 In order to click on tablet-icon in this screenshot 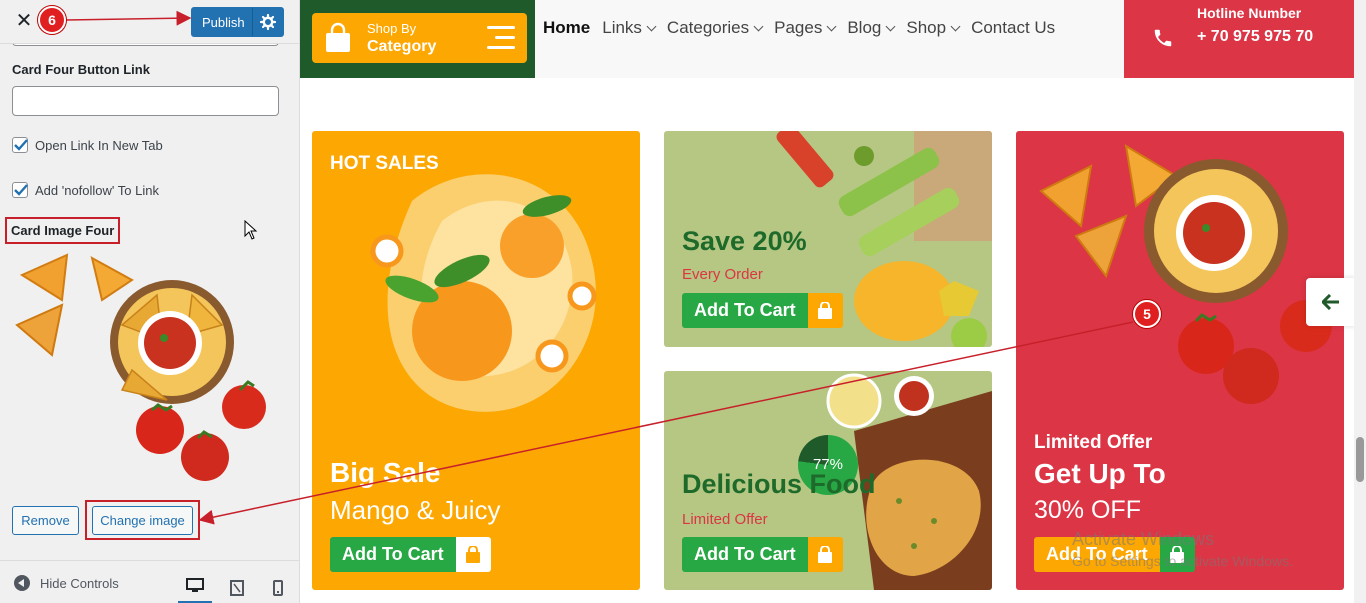, I will do `click(237, 587)`.